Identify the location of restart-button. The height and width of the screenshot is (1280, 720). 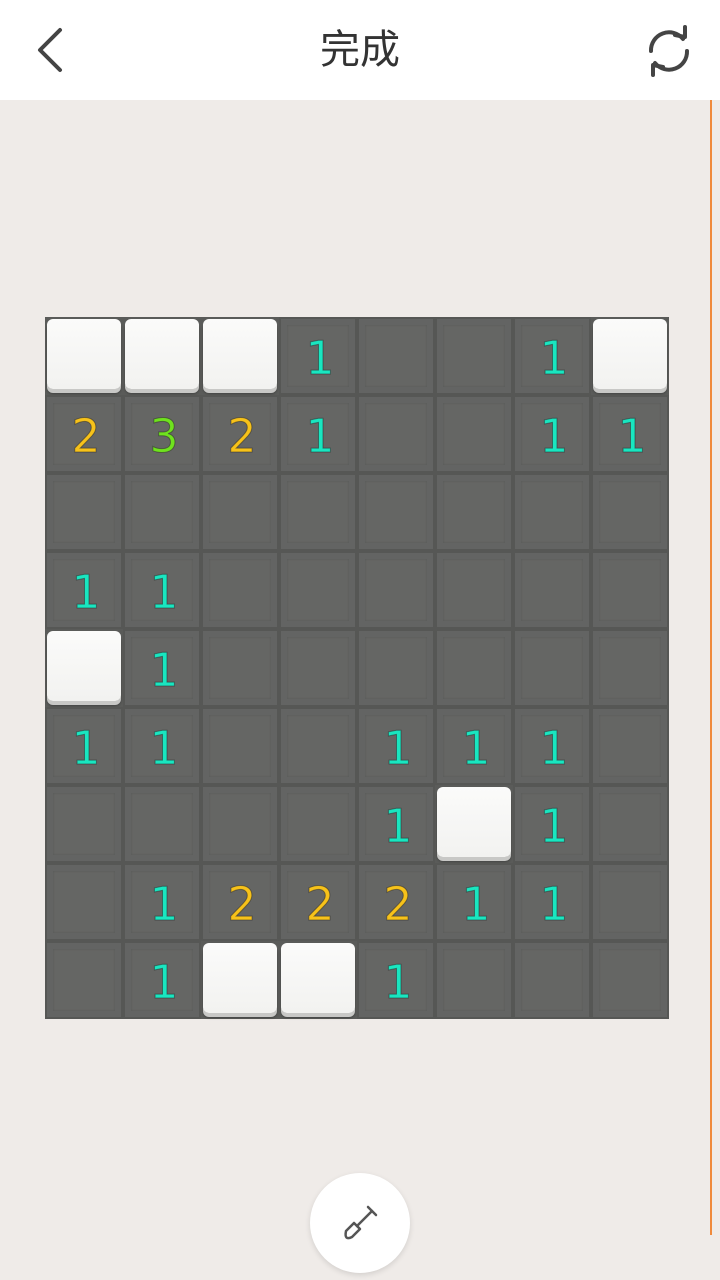
(669, 51).